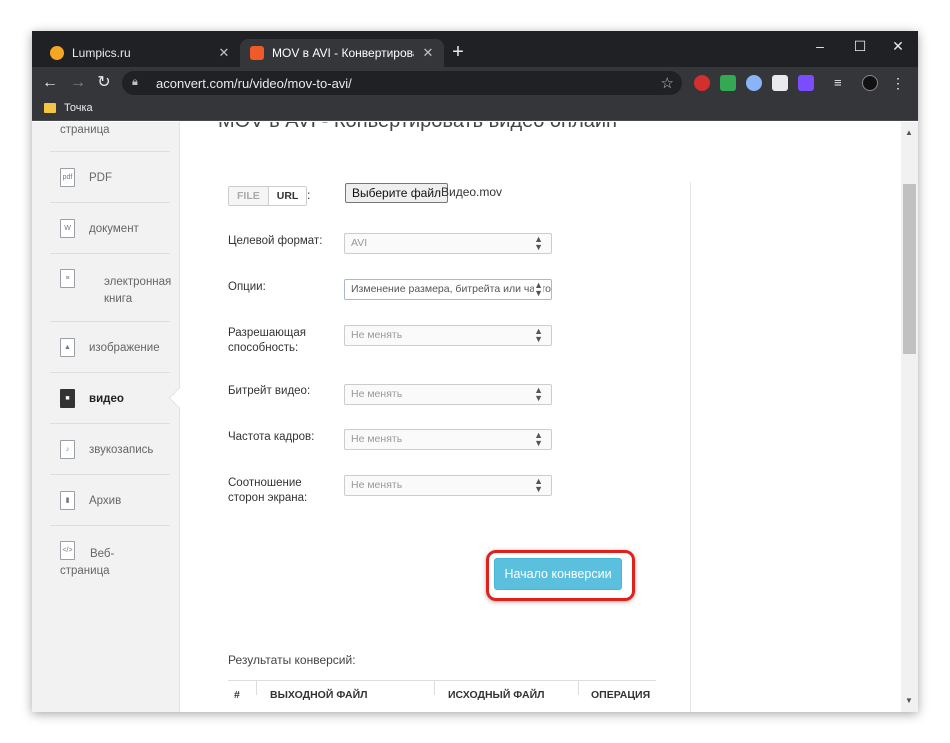 This screenshot has width=950, height=743. What do you see at coordinates (496, 695) in the screenshot?
I see `col-source-file: ИСХОДНЫЙ ФАЙЛ` at bounding box center [496, 695].